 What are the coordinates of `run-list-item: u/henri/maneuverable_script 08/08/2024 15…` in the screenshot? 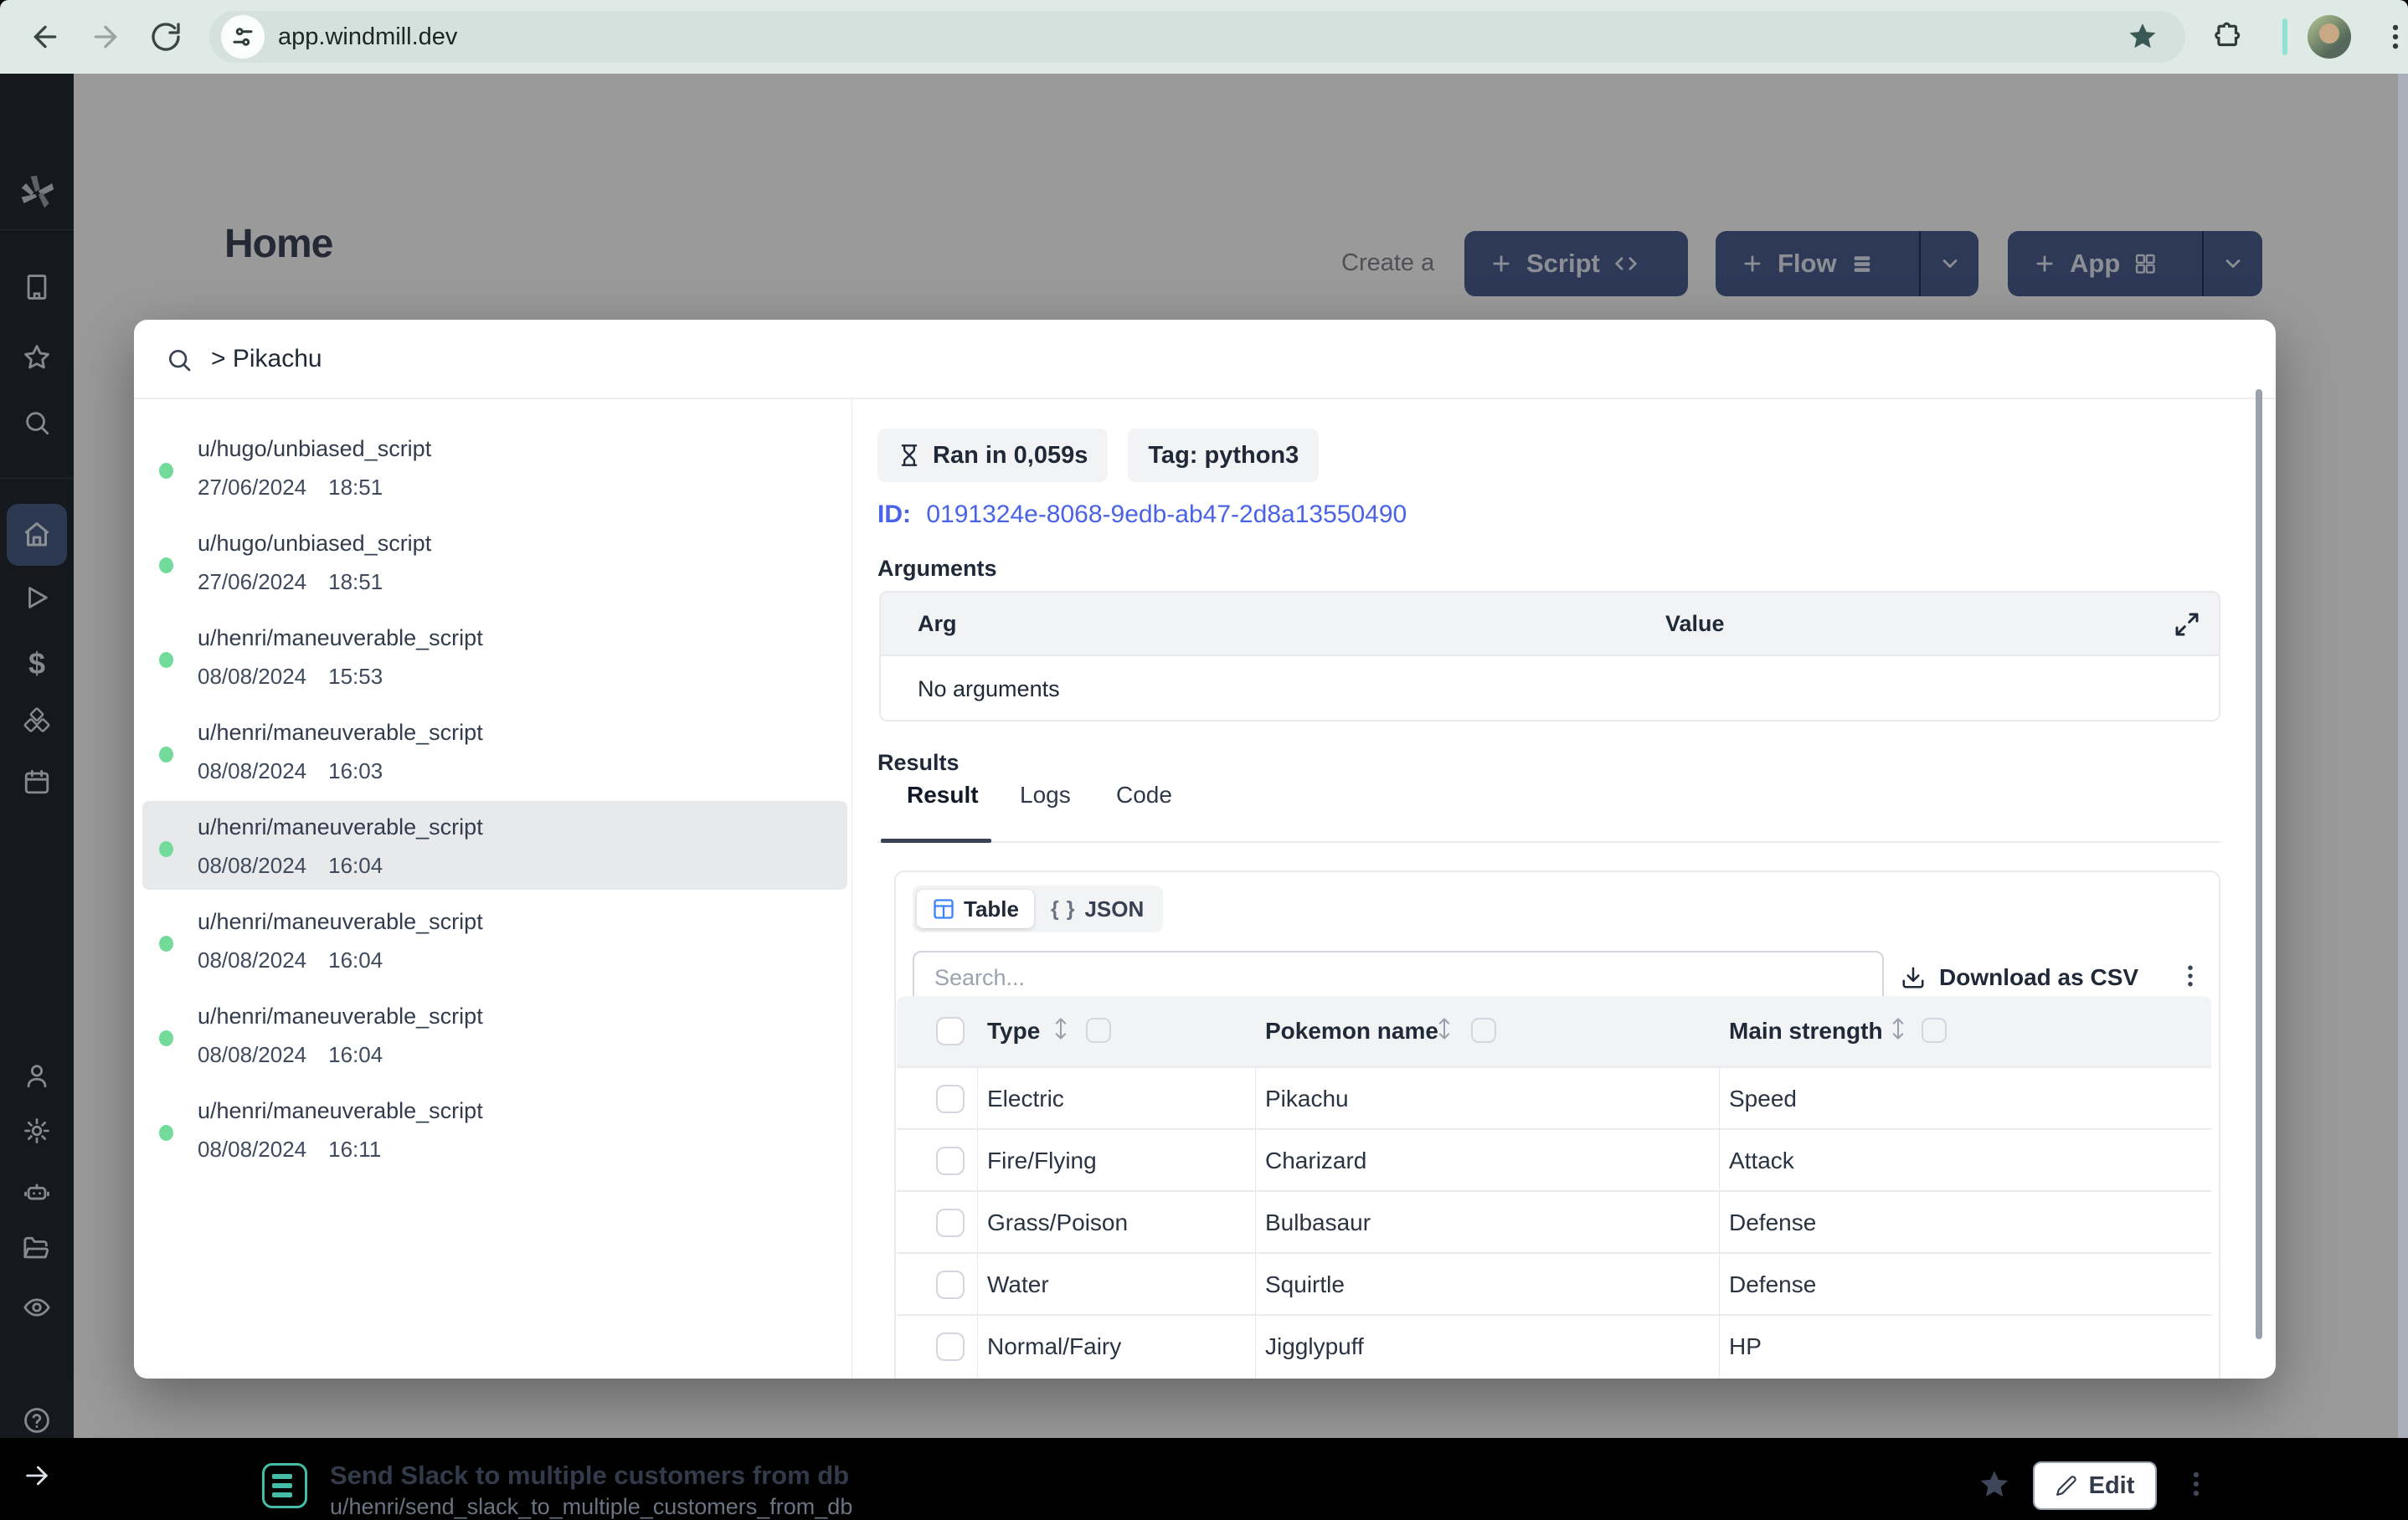 It's located at (495, 656).